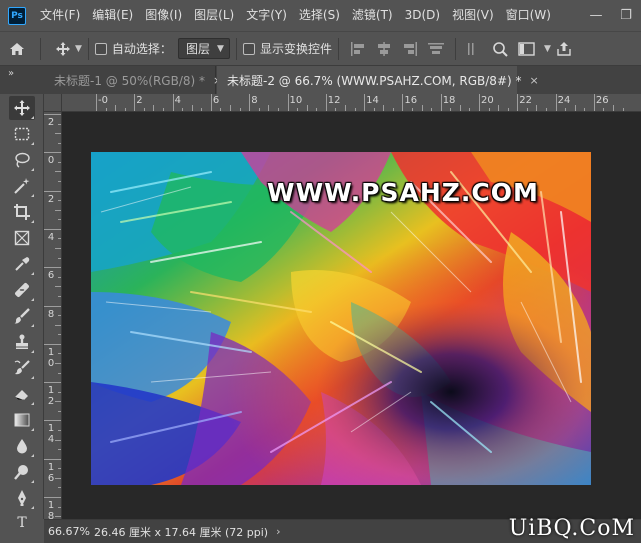 Image resolution: width=641 pixels, height=543 pixels. I want to click on auto-select-checkbox, so click(100, 48).